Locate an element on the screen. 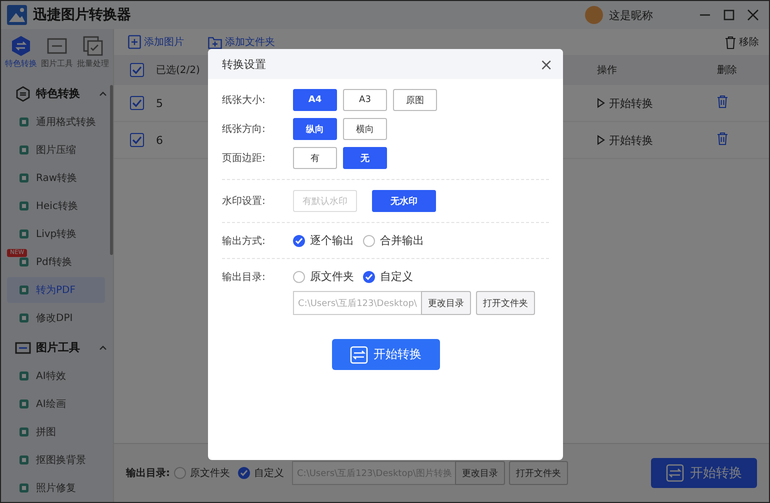  option-button: A3 is located at coordinates (365, 100).